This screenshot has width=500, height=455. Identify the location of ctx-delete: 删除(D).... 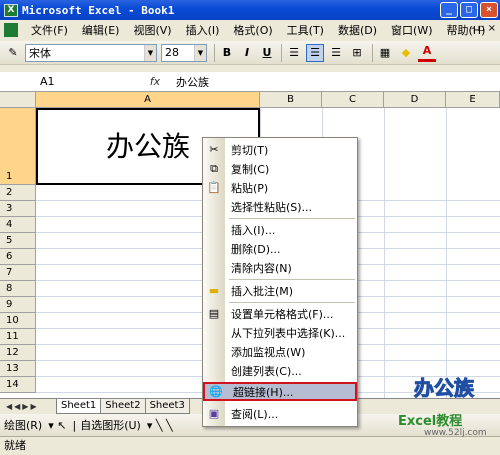
(280, 248).